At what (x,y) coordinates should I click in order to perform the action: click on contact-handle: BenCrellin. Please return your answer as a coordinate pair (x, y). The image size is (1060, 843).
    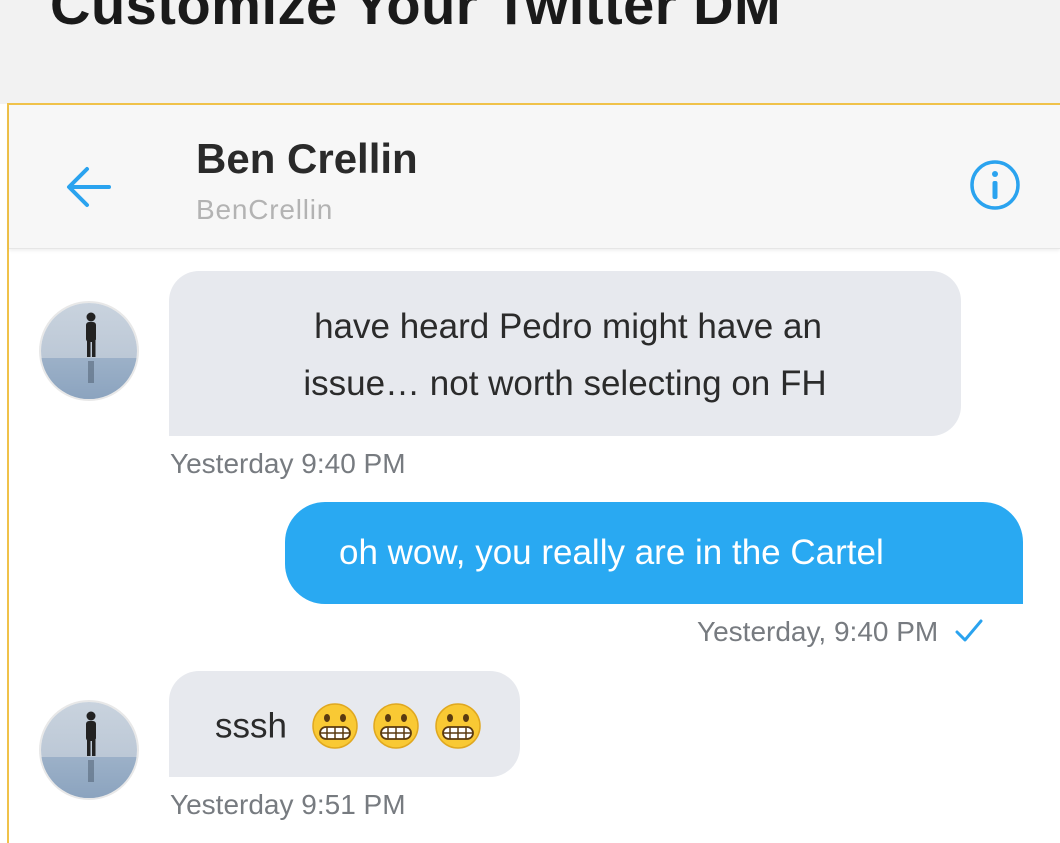
    Looking at the image, I should click on (265, 209).